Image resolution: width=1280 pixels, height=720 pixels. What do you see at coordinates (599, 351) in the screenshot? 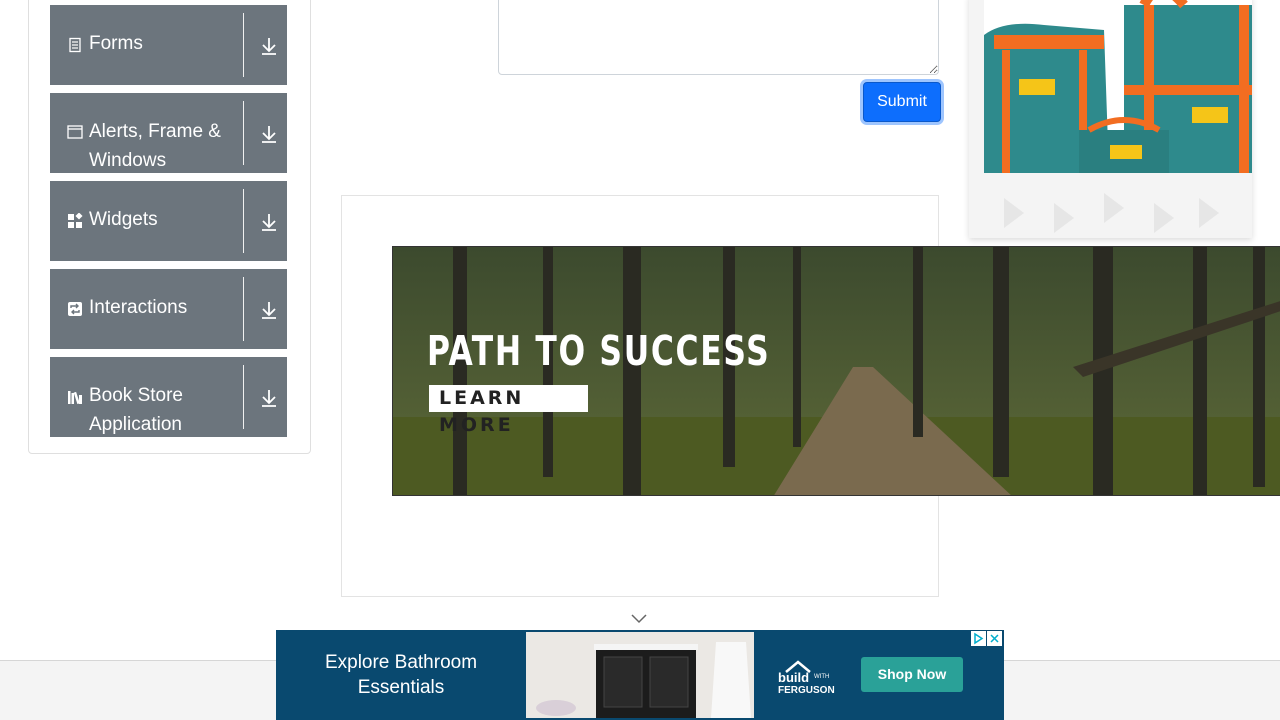
I see `ad-headline: PATH TO SUCCESS` at bounding box center [599, 351].